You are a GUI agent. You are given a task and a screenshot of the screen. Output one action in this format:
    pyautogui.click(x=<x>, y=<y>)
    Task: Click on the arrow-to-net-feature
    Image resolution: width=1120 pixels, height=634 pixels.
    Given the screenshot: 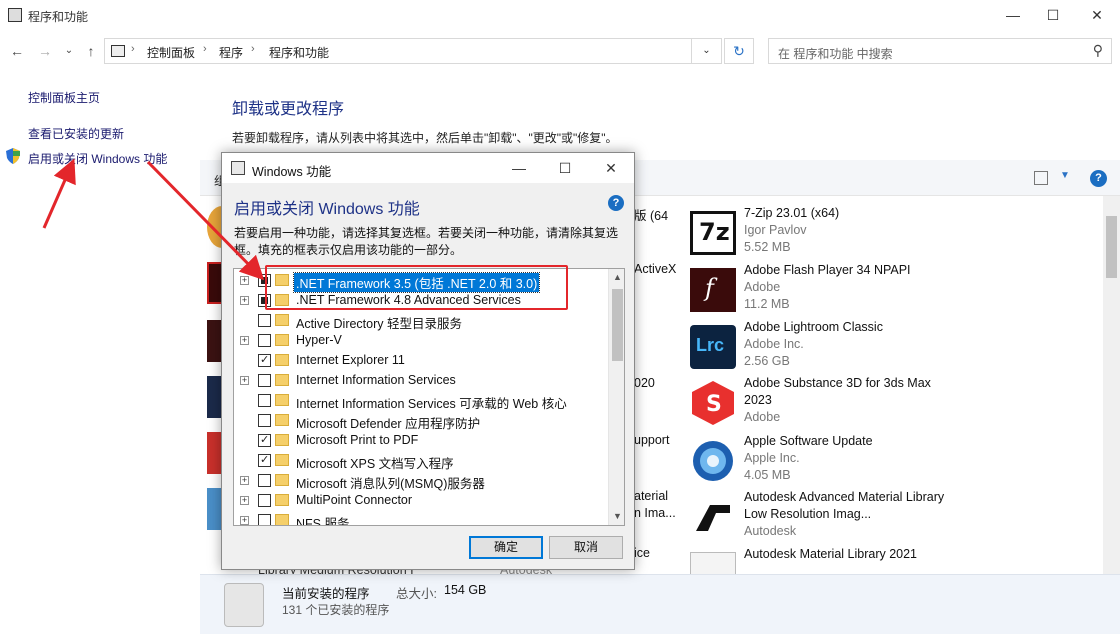 What is the action you would take?
    pyautogui.click(x=205, y=220)
    